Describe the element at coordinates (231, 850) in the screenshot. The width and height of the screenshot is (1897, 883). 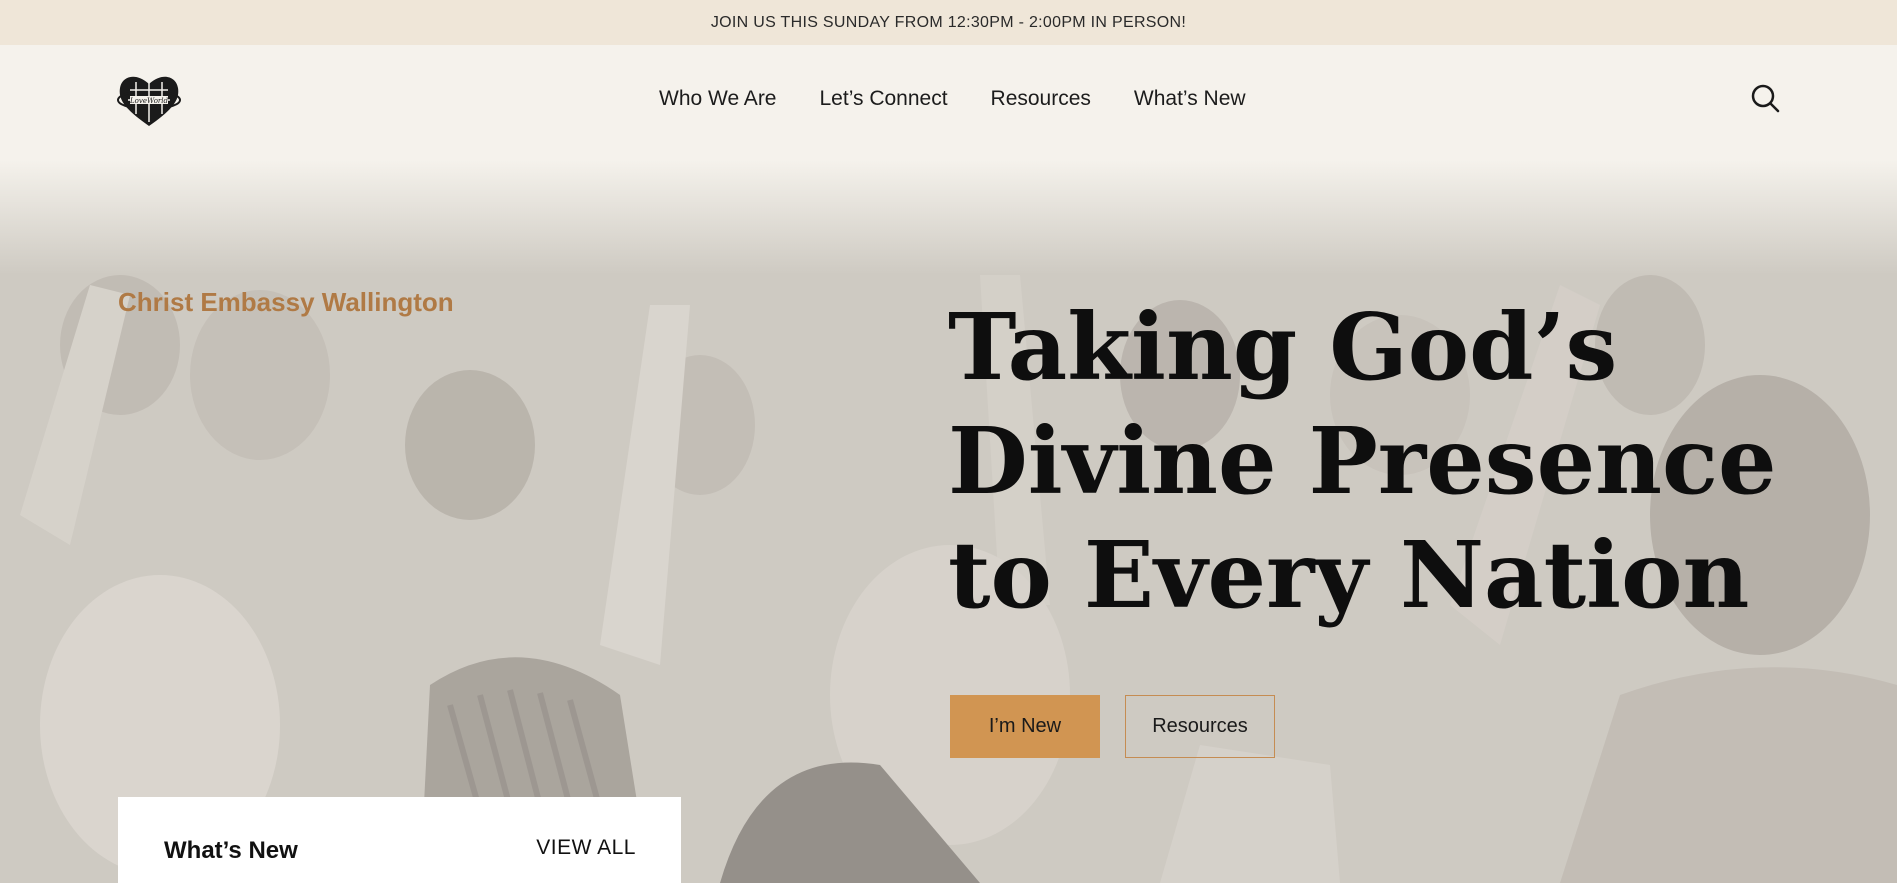
I see `whats-new-title: What’s New` at that location.